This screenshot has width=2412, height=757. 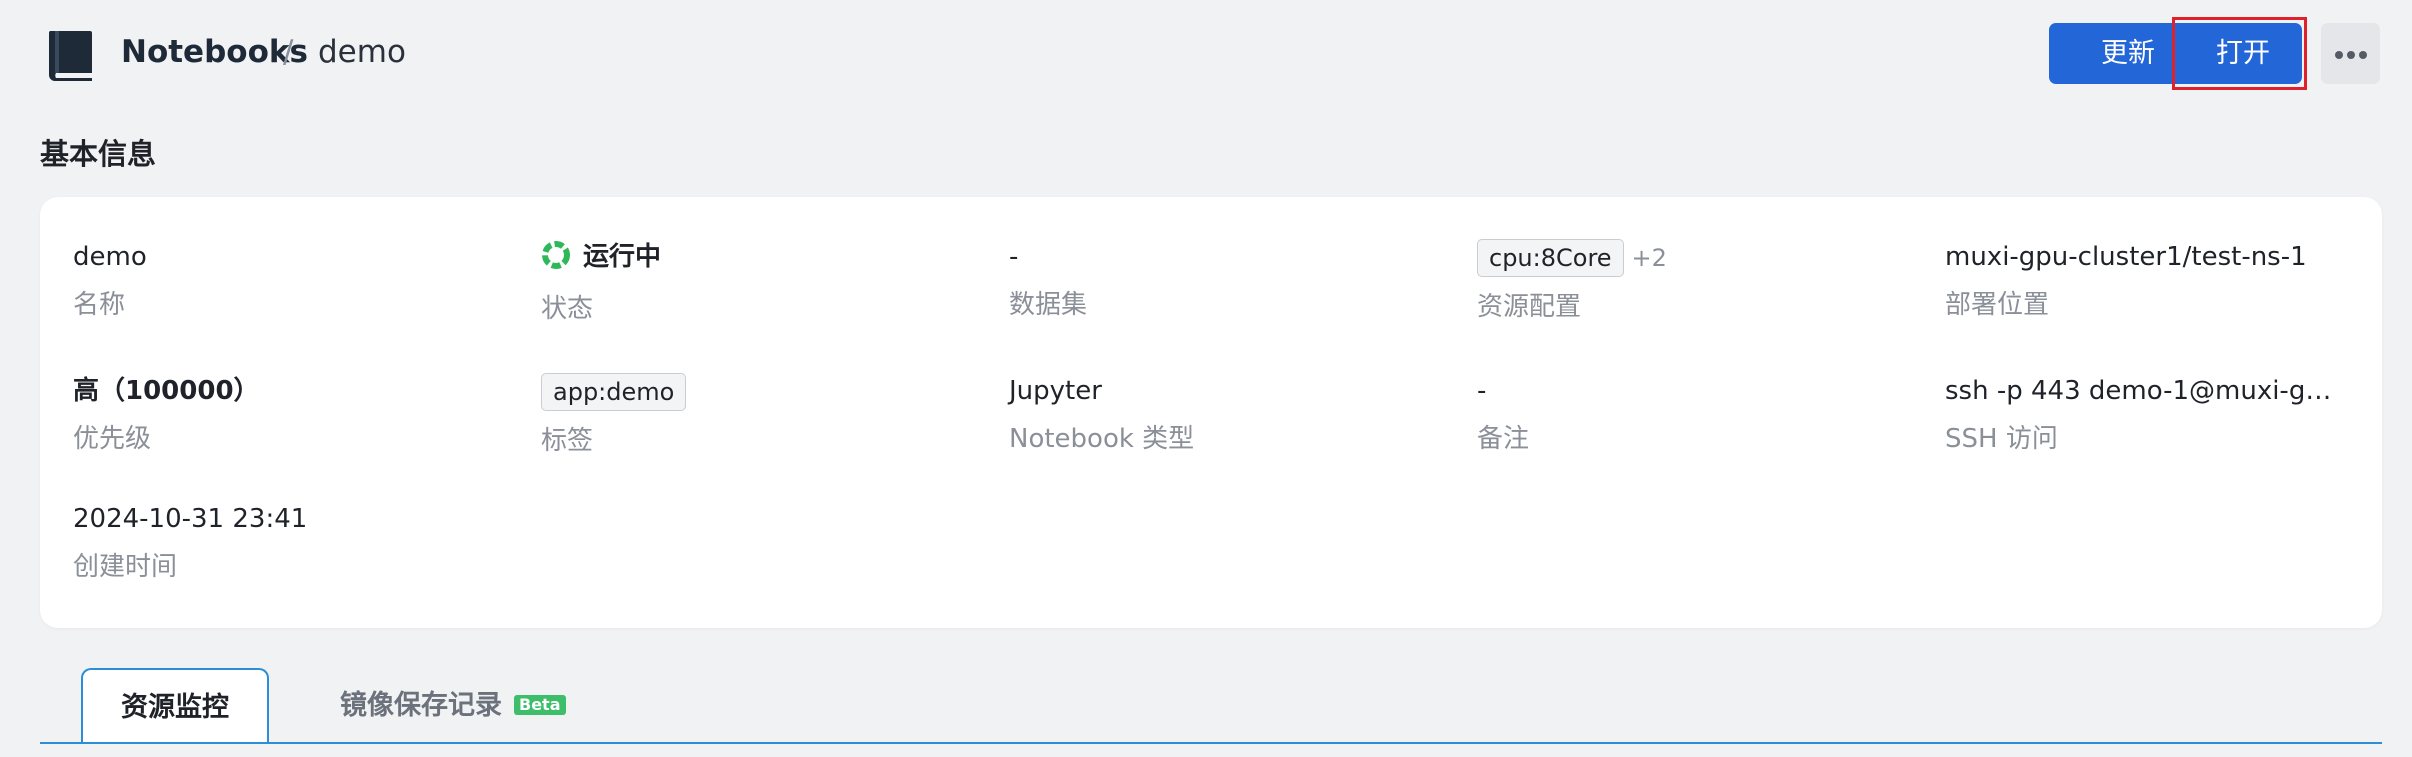 I want to click on label-tag: app:demo, so click(x=614, y=392).